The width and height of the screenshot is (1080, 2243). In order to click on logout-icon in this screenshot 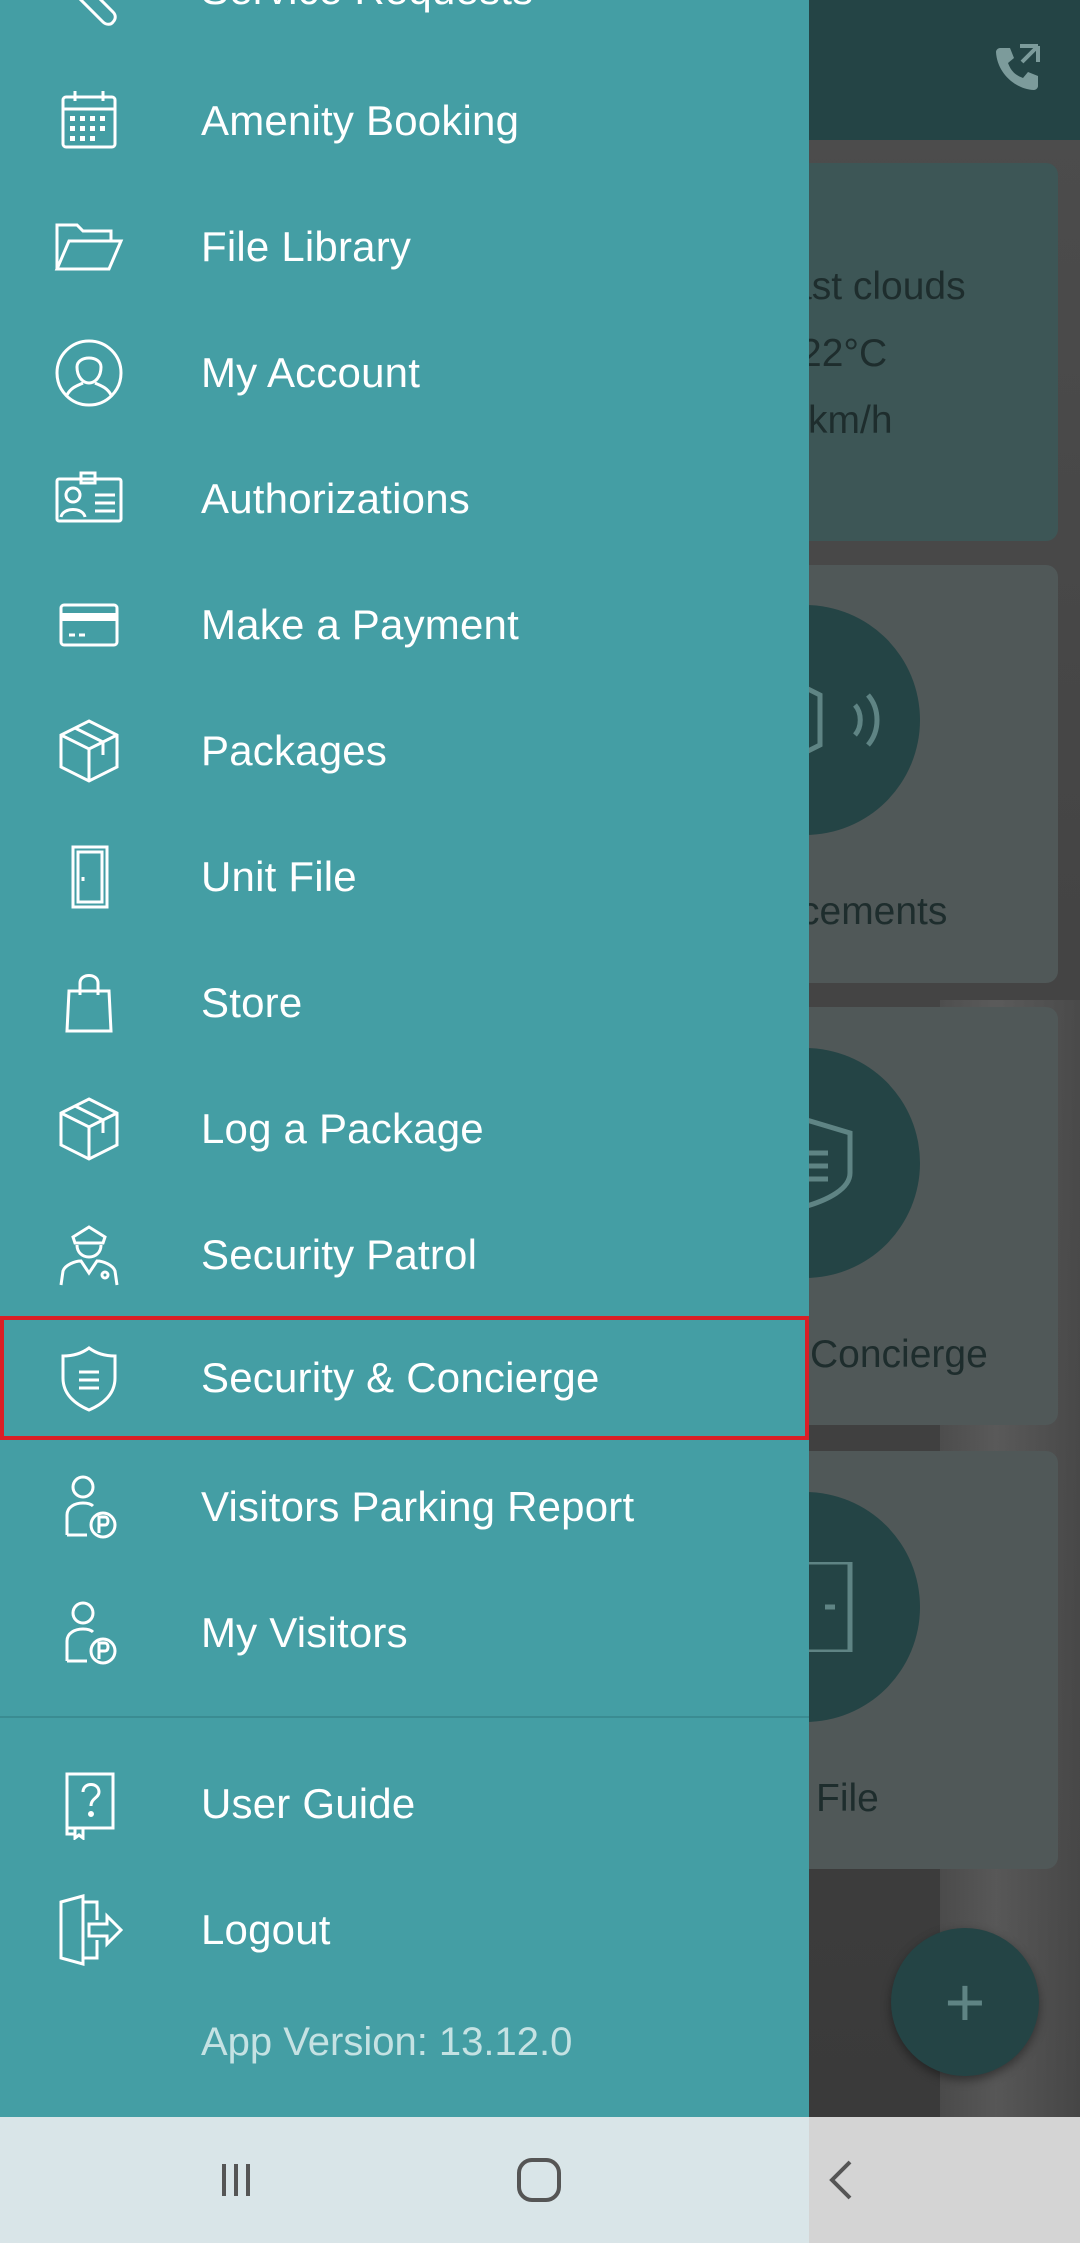, I will do `click(89, 1930)`.